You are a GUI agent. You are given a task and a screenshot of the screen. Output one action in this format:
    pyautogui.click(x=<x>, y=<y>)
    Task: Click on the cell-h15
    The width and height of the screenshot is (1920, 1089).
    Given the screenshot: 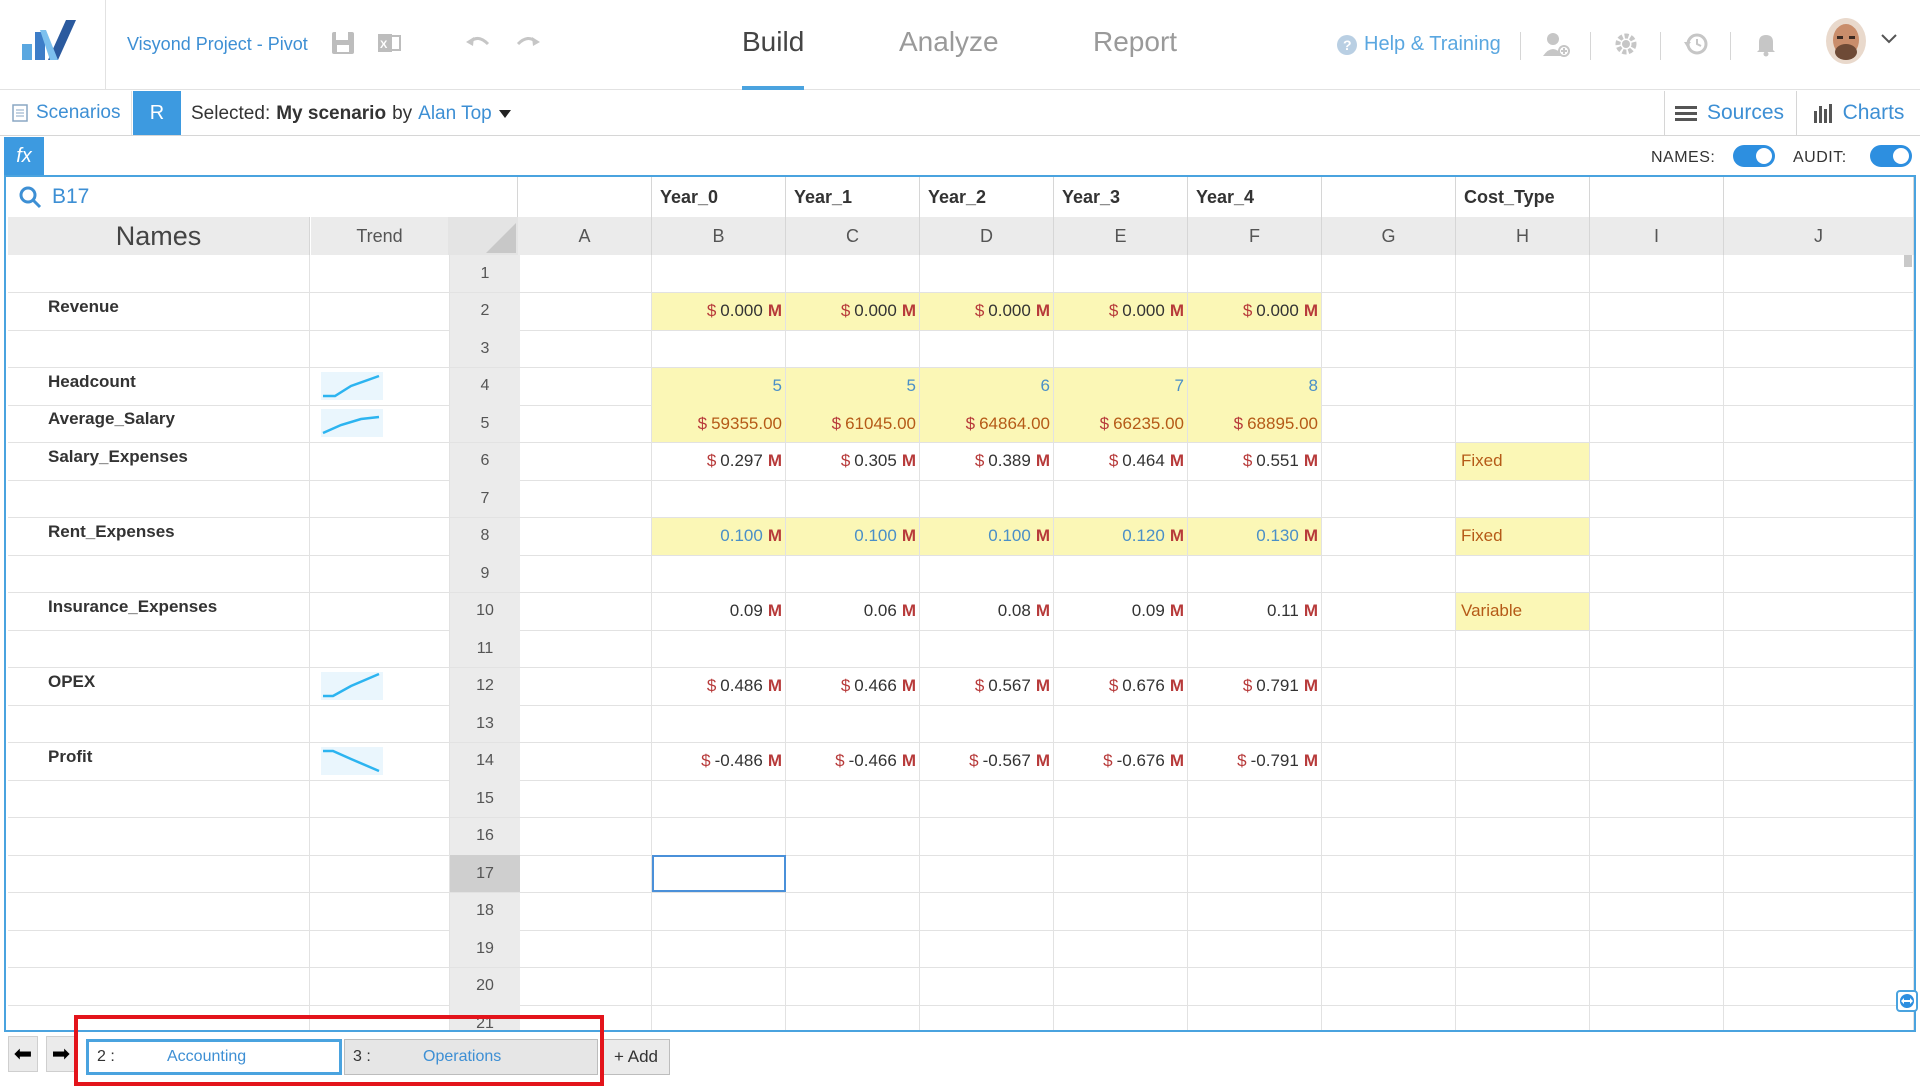 What is the action you would take?
    pyautogui.click(x=1523, y=798)
    